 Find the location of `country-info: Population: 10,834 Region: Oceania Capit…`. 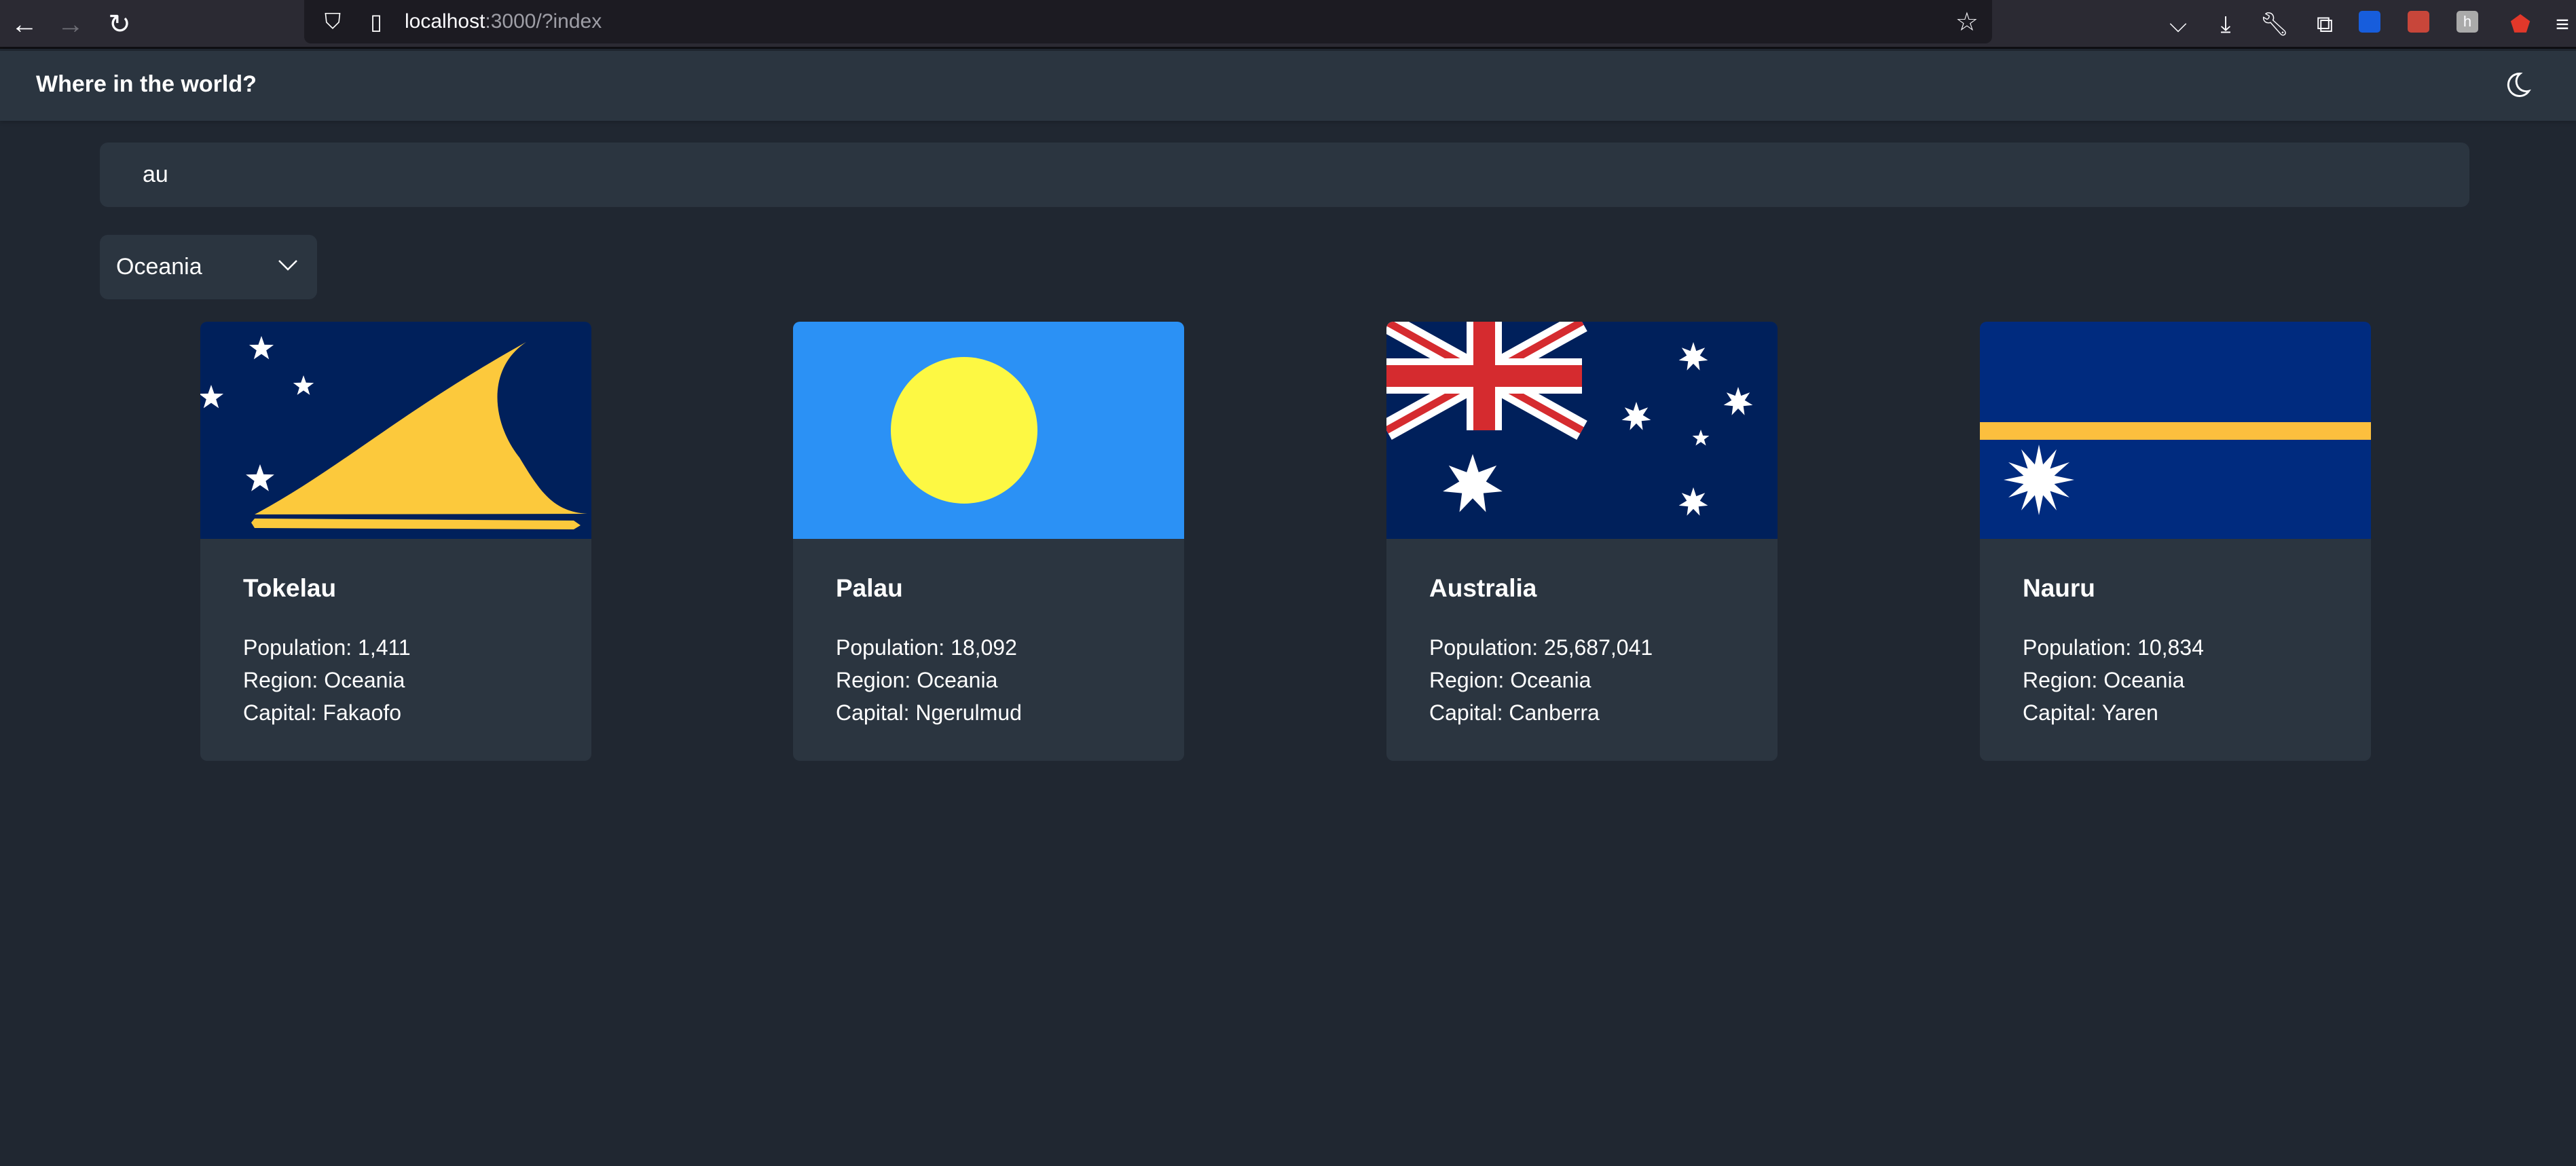

country-info: Population: 10,834 Region: Oceania Capit… is located at coordinates (2113, 680).